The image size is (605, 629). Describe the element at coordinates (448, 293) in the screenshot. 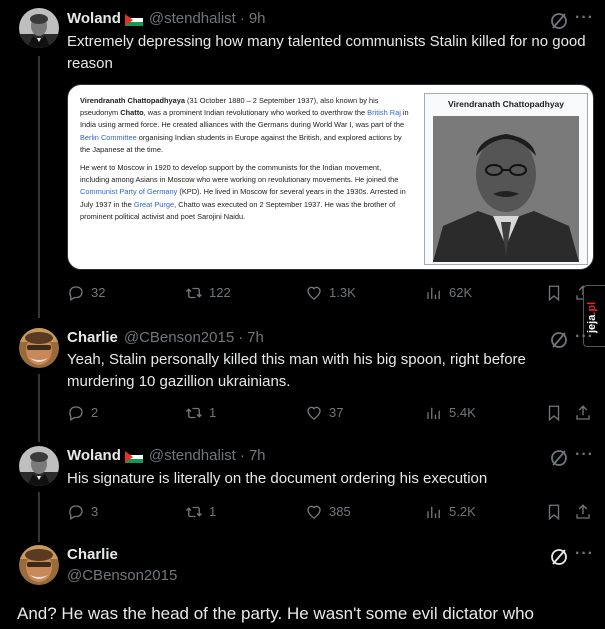

I see `views-button: 62K` at that location.